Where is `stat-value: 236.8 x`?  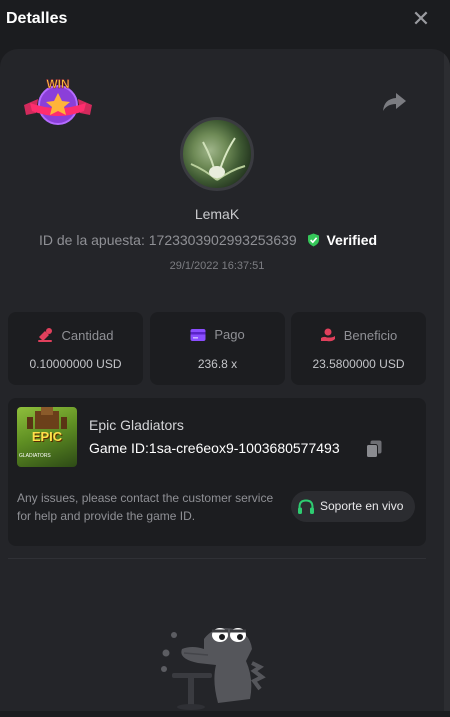 stat-value: 236.8 x is located at coordinates (217, 364).